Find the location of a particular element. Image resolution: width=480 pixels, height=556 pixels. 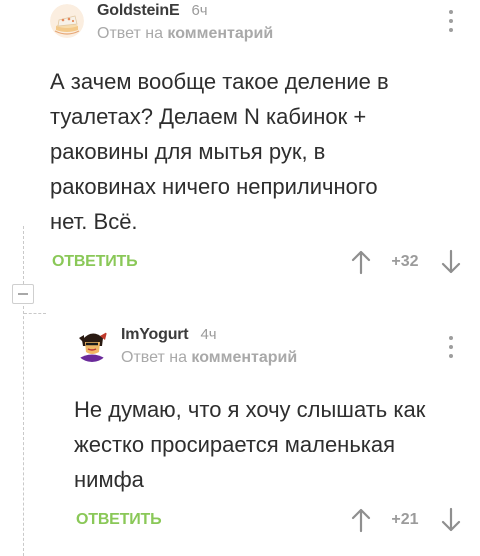

cake-avatar-icon is located at coordinates (67, 21).